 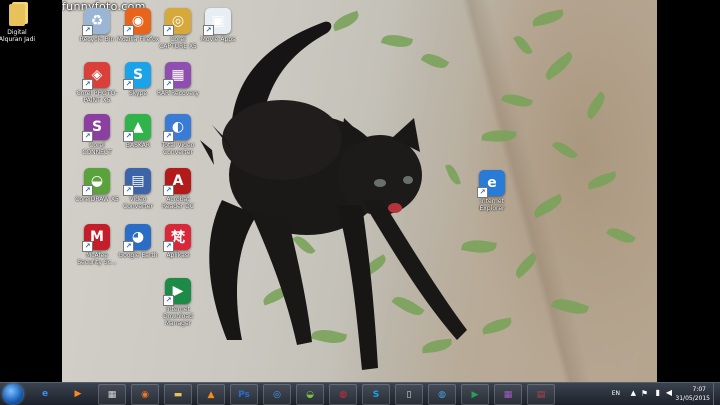 I want to click on vlc-icon: ▲, so click(x=211, y=394).